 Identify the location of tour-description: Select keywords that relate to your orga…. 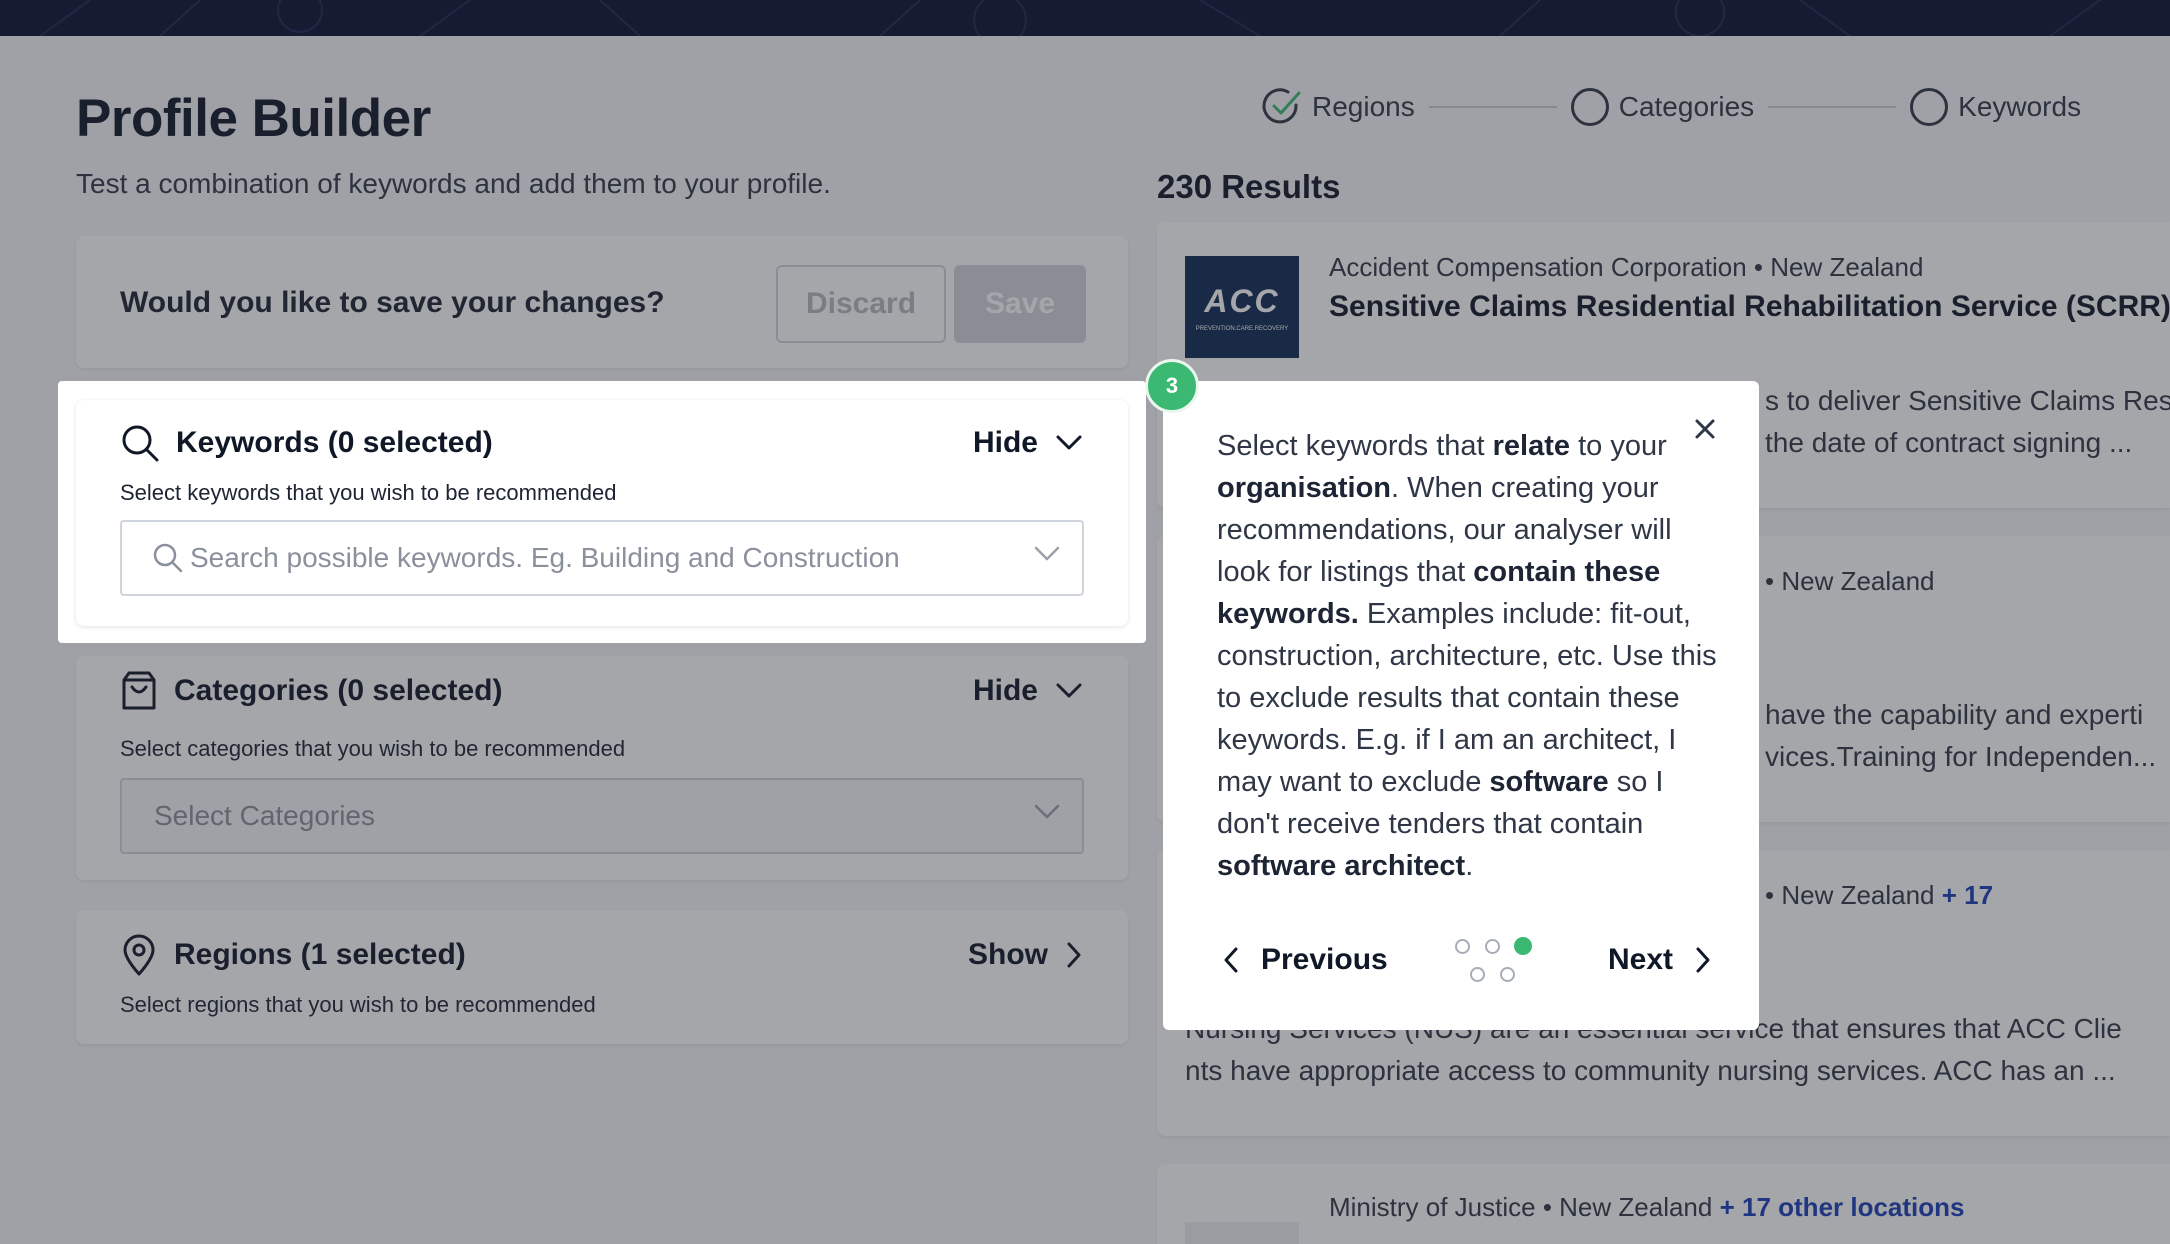
(1467, 656).